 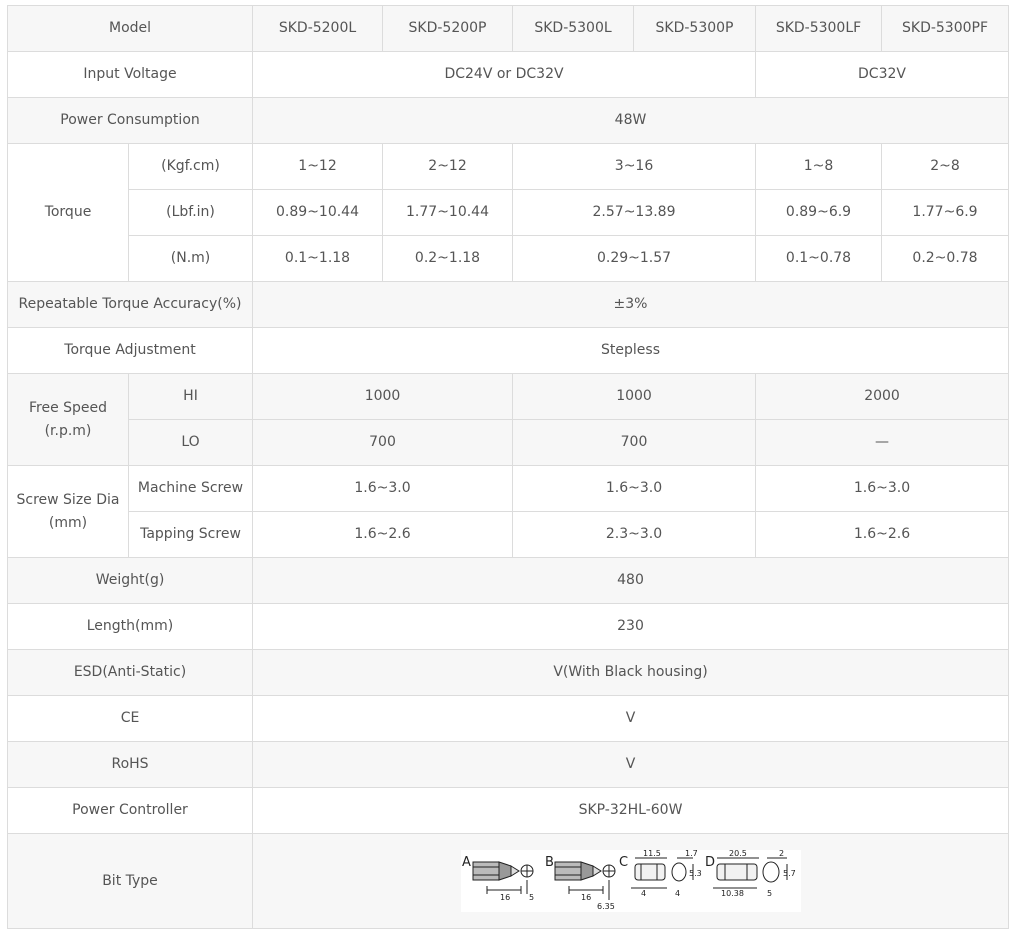 I want to click on free-speed-row: LO 700 700 —, so click(x=509, y=442).